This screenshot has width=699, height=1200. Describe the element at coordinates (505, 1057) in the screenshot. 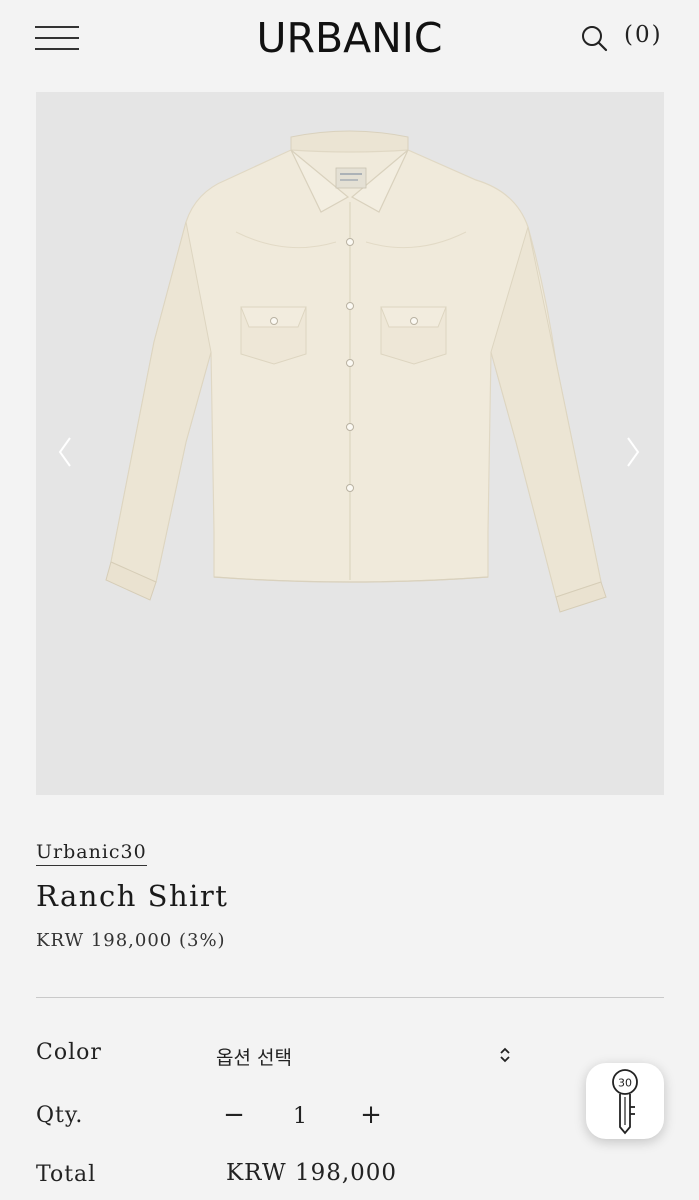

I see `select-chevron-icon` at that location.